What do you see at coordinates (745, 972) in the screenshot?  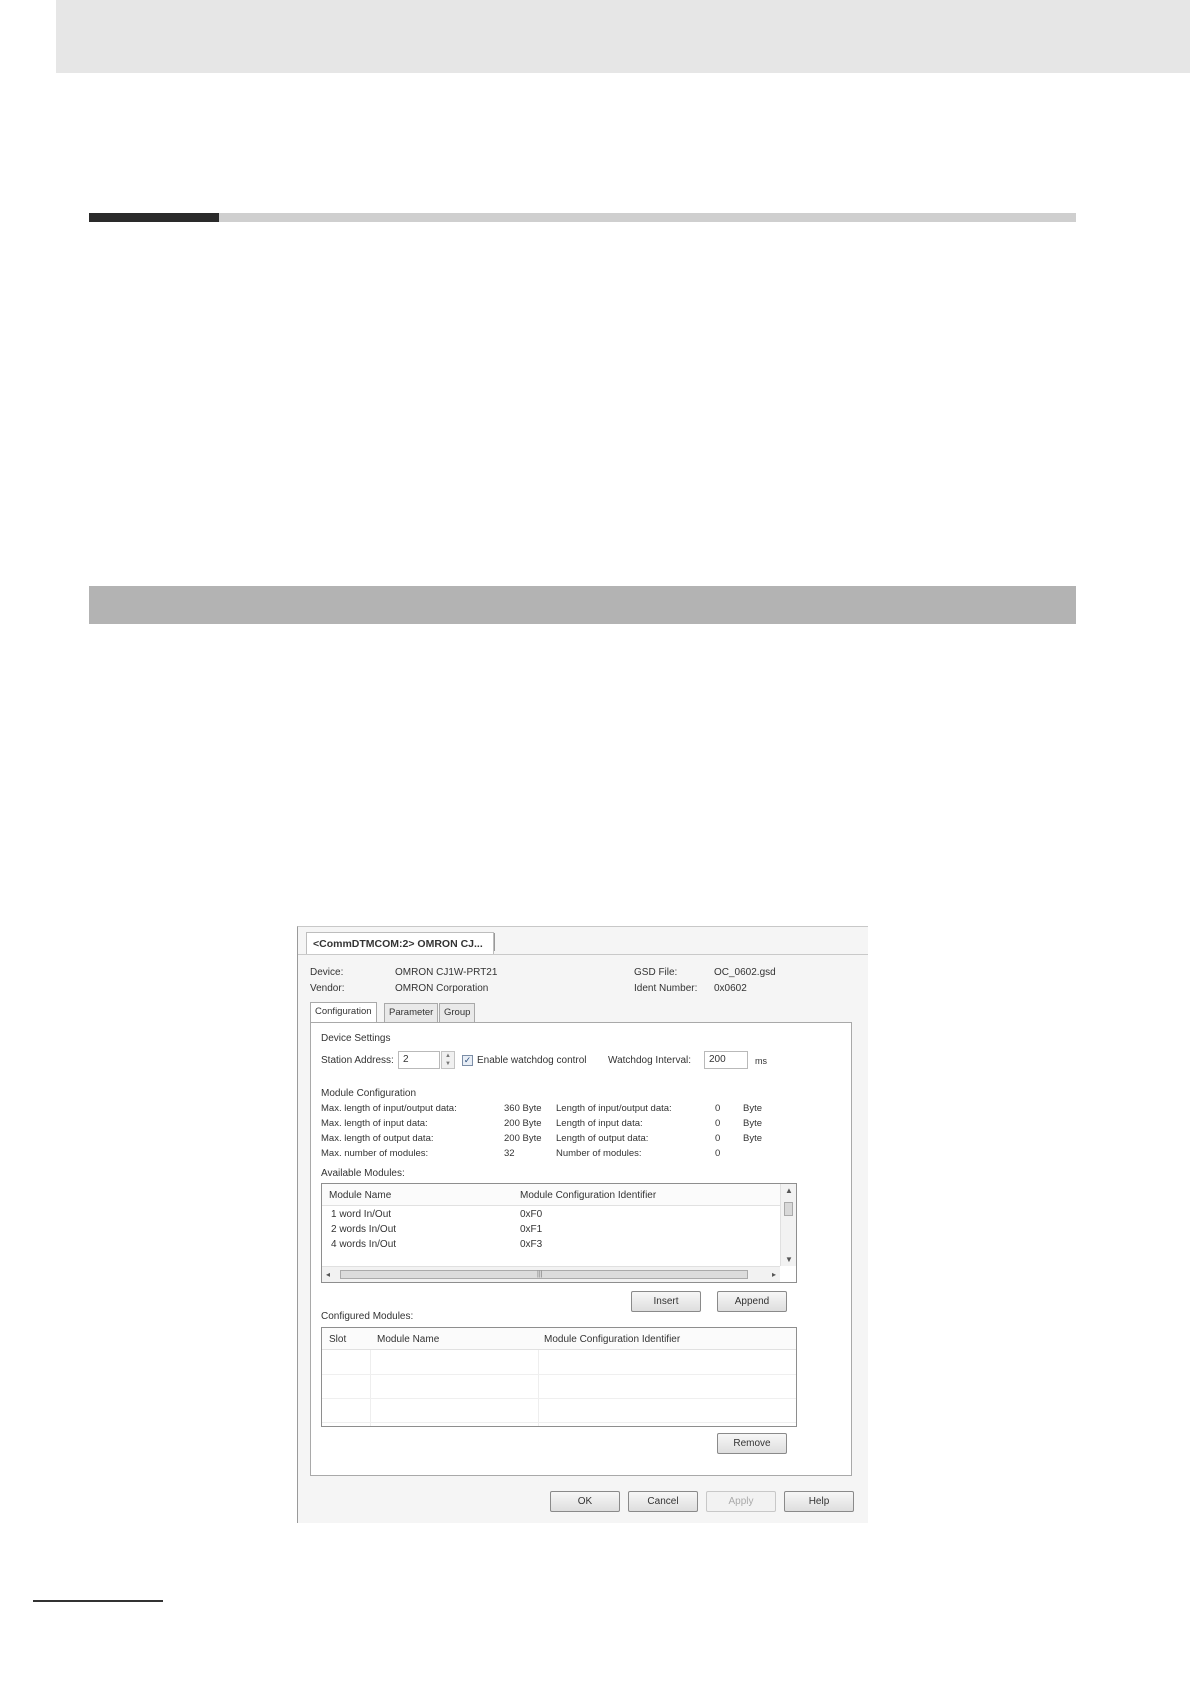 I see `gsd-file-value: OC_0602.gsd` at bounding box center [745, 972].